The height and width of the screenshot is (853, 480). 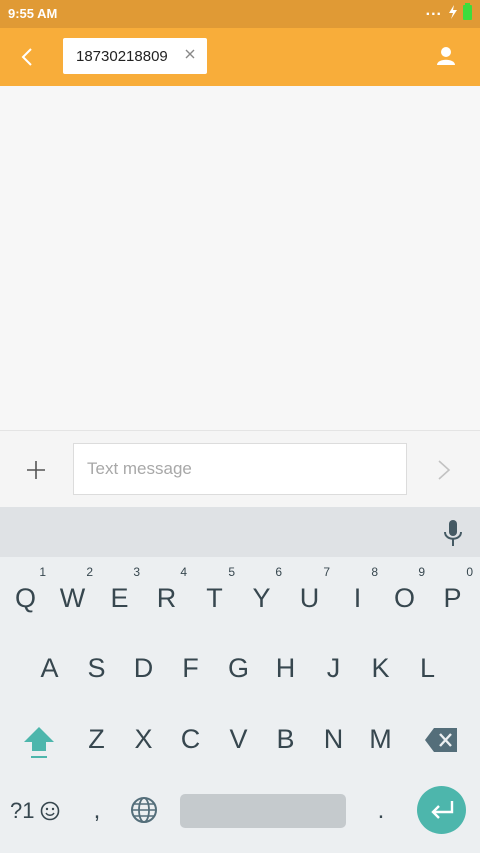 What do you see at coordinates (333, 668) in the screenshot?
I see `key-j: J` at bounding box center [333, 668].